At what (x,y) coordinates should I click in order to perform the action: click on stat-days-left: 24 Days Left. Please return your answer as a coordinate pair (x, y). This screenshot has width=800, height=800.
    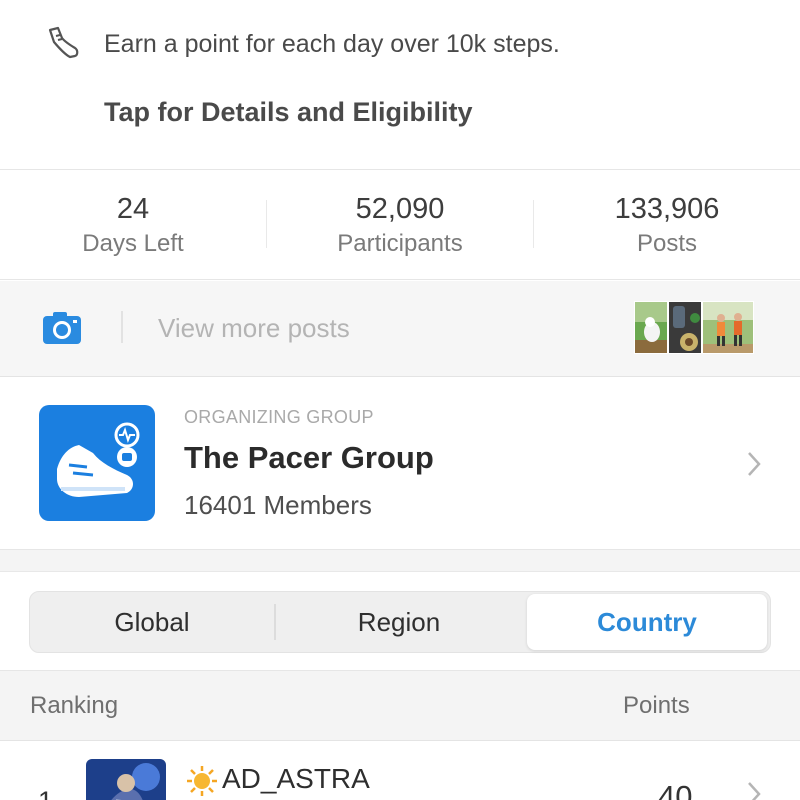
    Looking at the image, I should click on (133, 224).